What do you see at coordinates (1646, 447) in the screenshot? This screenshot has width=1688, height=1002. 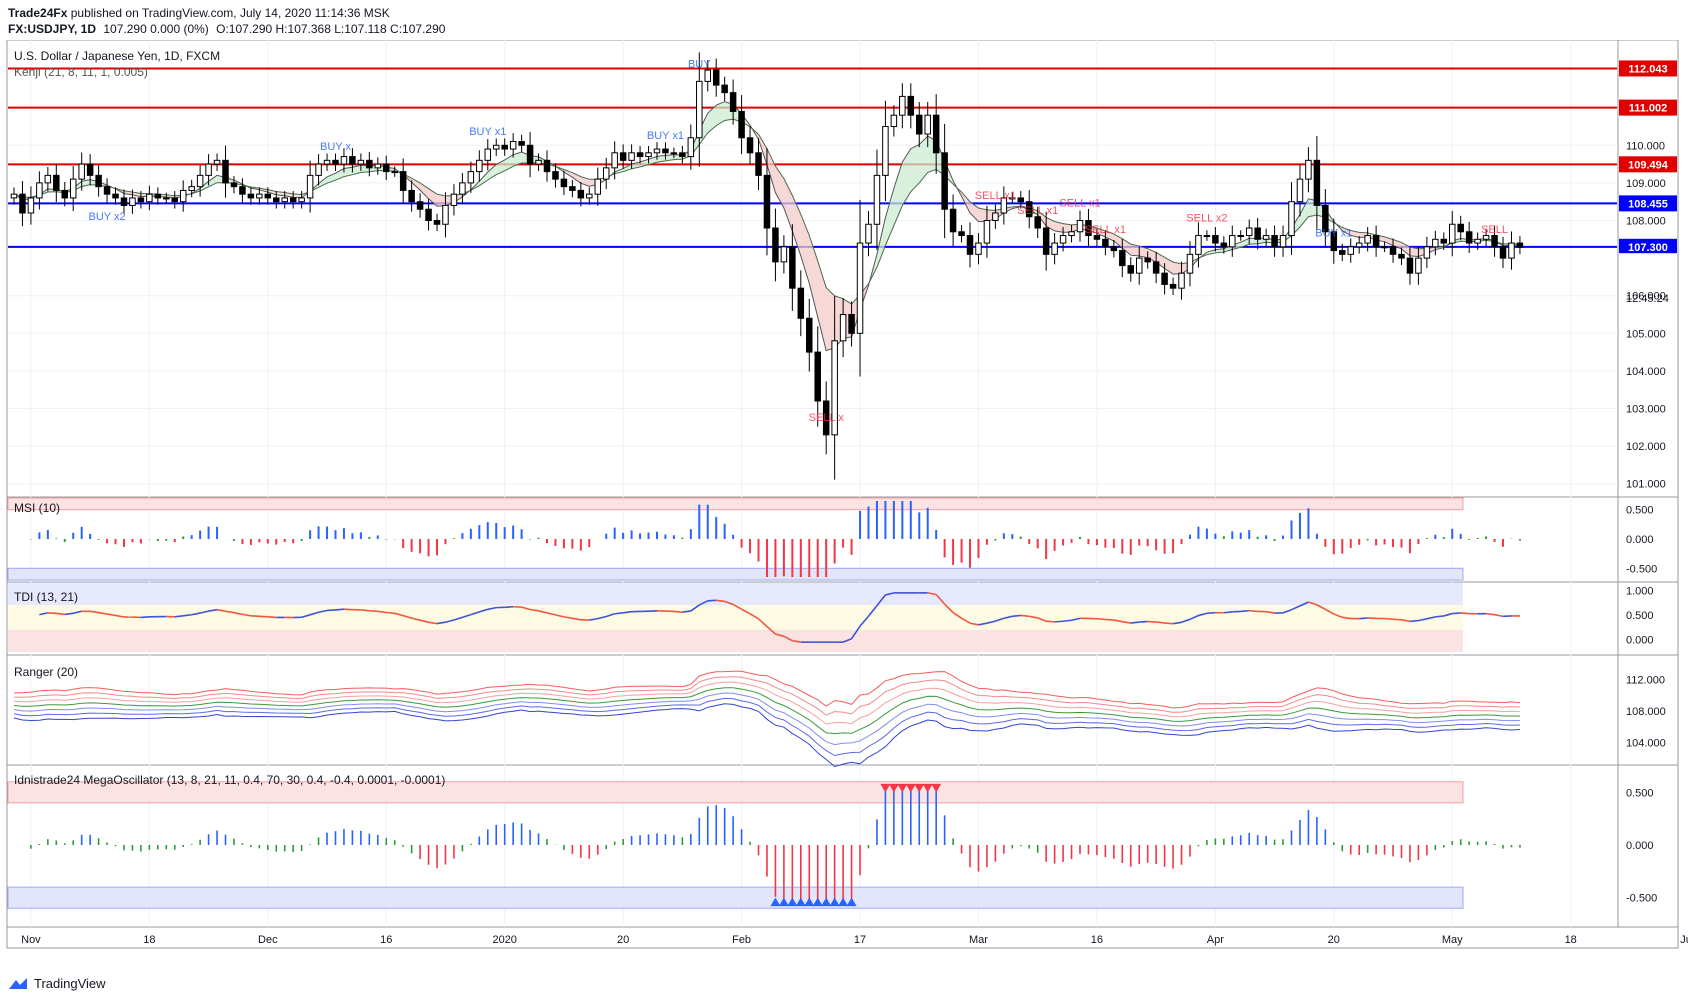 I see `price-axis-label: 102.000` at bounding box center [1646, 447].